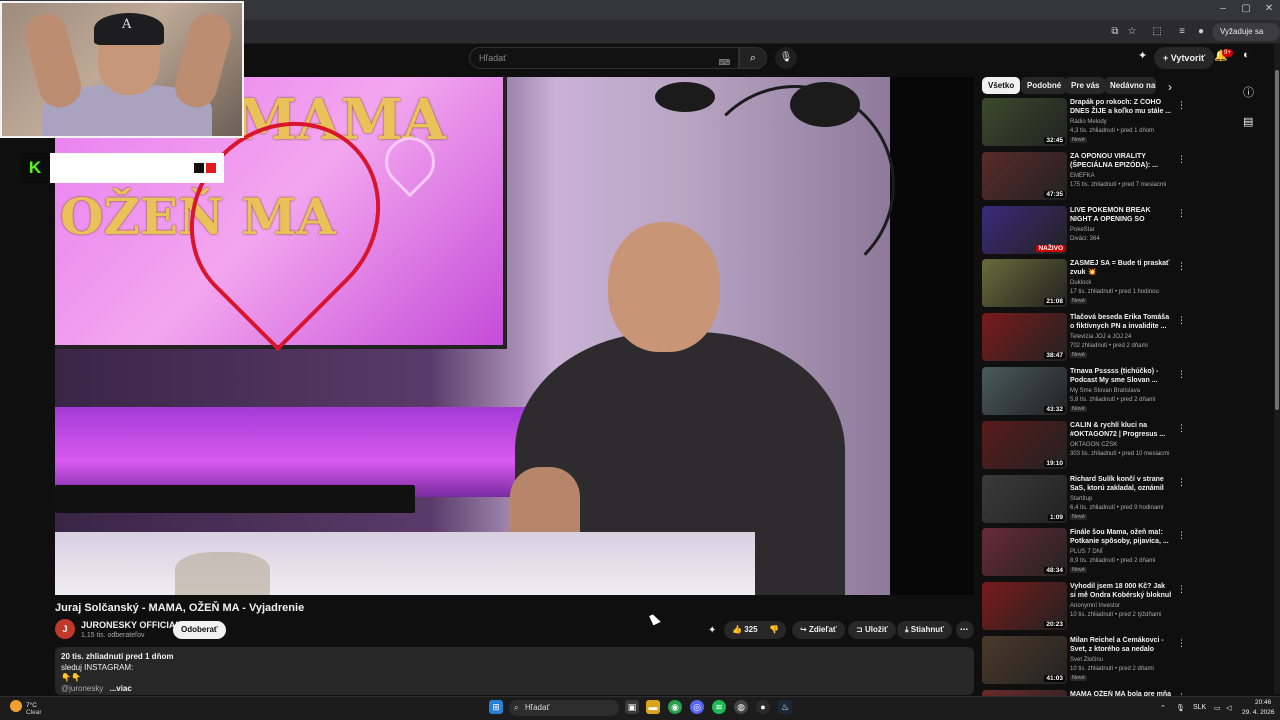 The image size is (1280, 720). Describe the element at coordinates (117, 656) in the screenshot. I see `description-meta: 20 tis. zhliadnutí pred 1 dňom` at that location.